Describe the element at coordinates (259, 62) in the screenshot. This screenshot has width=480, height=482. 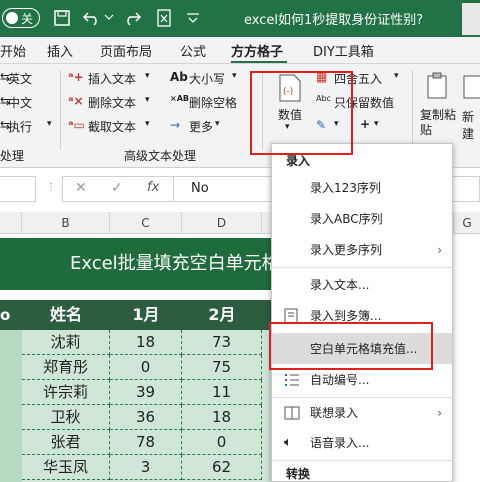
I see `active-tab-underline` at that location.